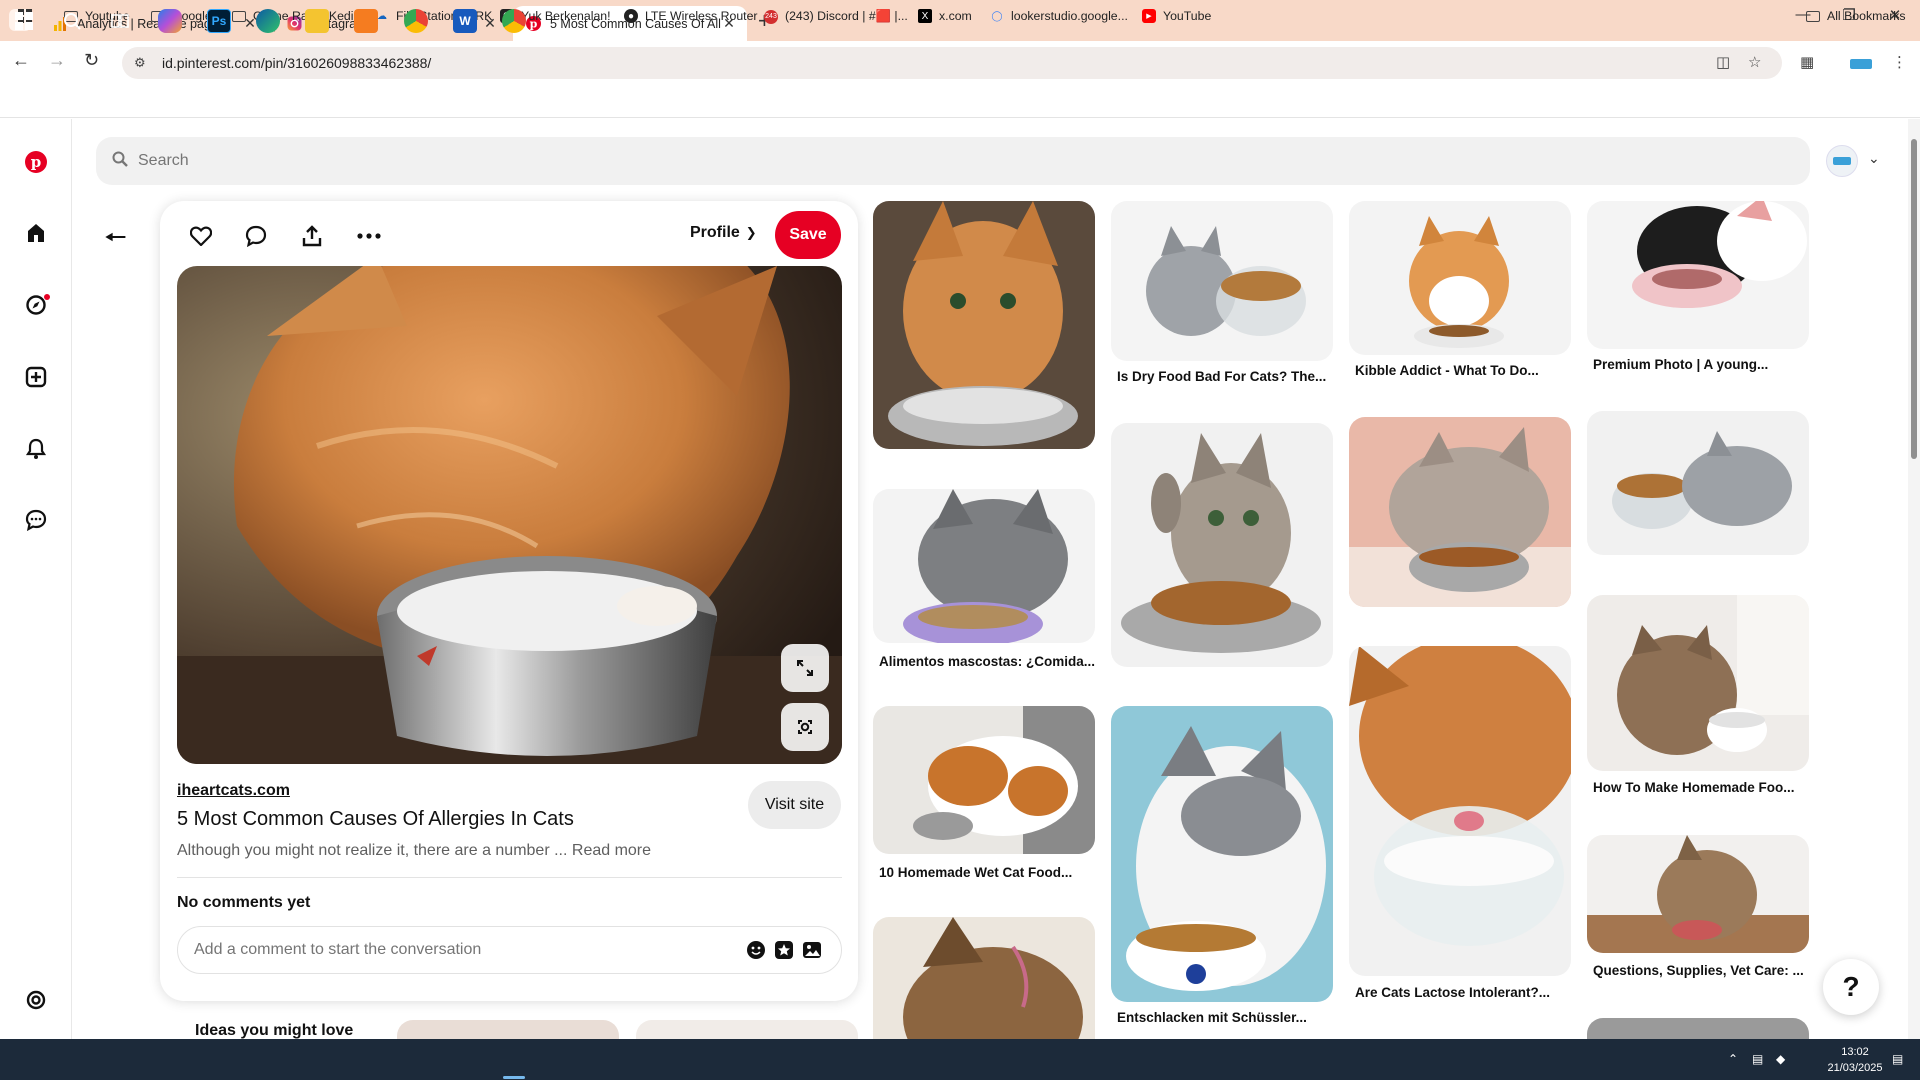 The height and width of the screenshot is (1080, 1920). What do you see at coordinates (24, 21) in the screenshot?
I see `windows-start-icon` at bounding box center [24, 21].